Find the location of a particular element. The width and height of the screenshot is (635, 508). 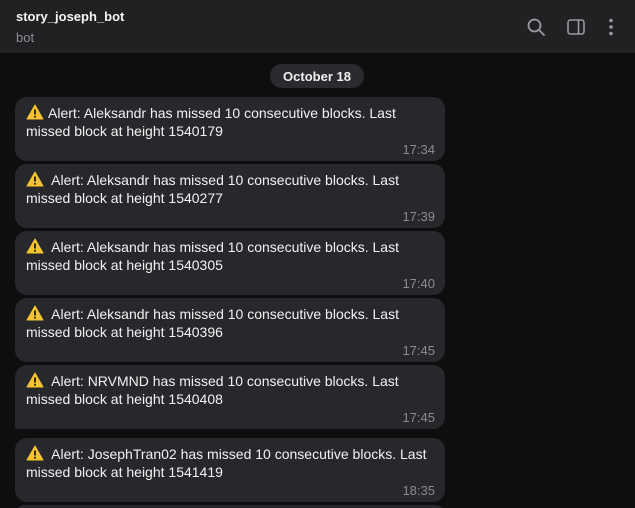

message-time: 17:39 is located at coordinates (418, 216).